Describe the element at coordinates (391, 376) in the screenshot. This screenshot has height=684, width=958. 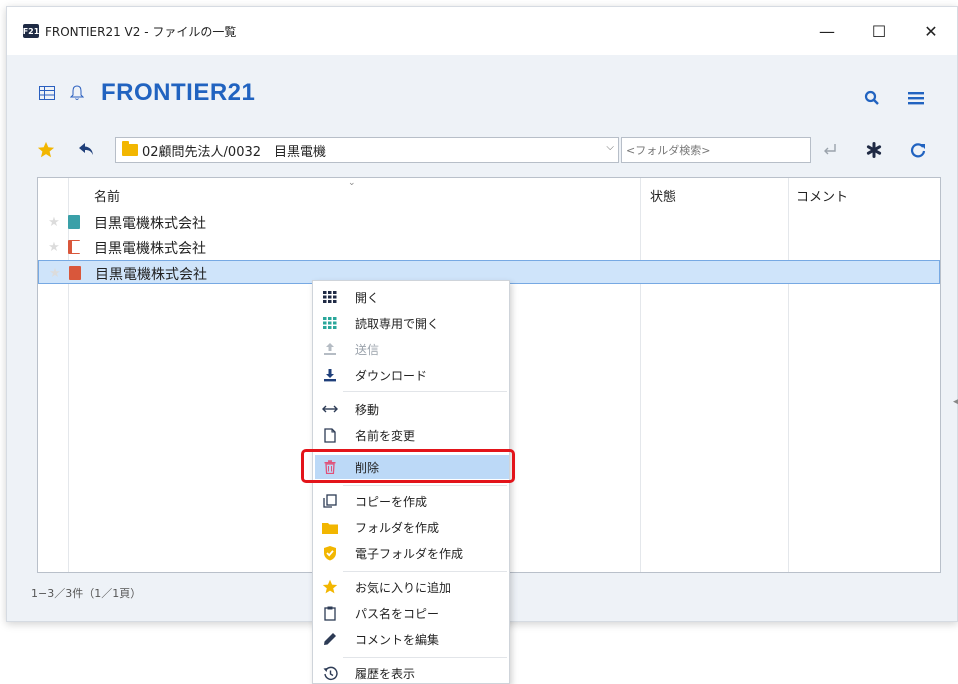
I see `menu-item-label: ダウンロード` at that location.